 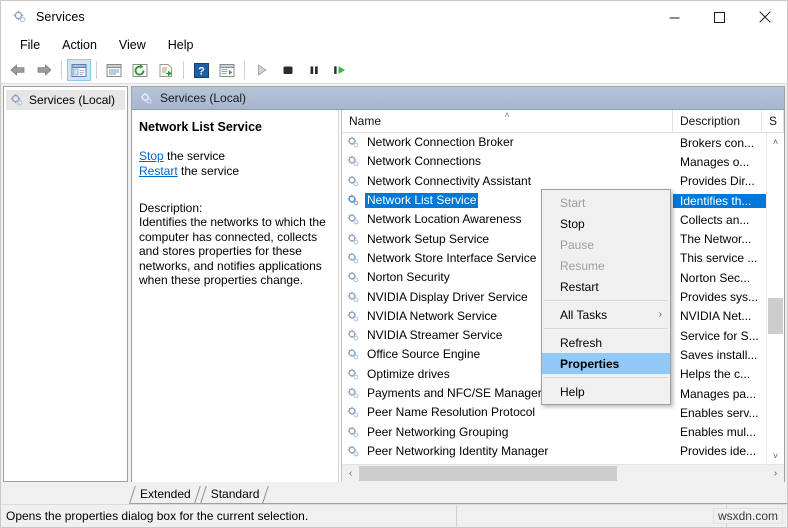 I want to click on properties-icon, so click(x=114, y=70).